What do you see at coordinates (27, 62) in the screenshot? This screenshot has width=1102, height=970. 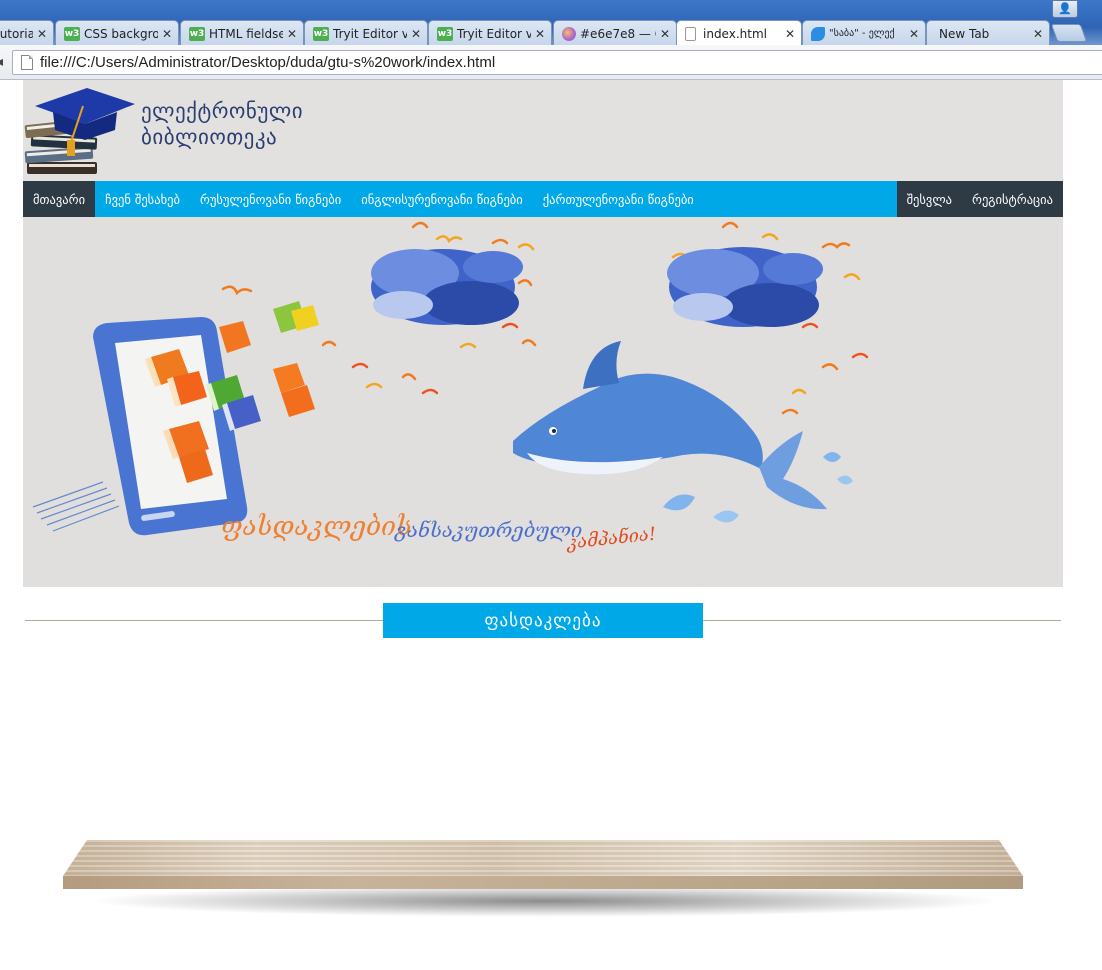 I see `page-icon` at bounding box center [27, 62].